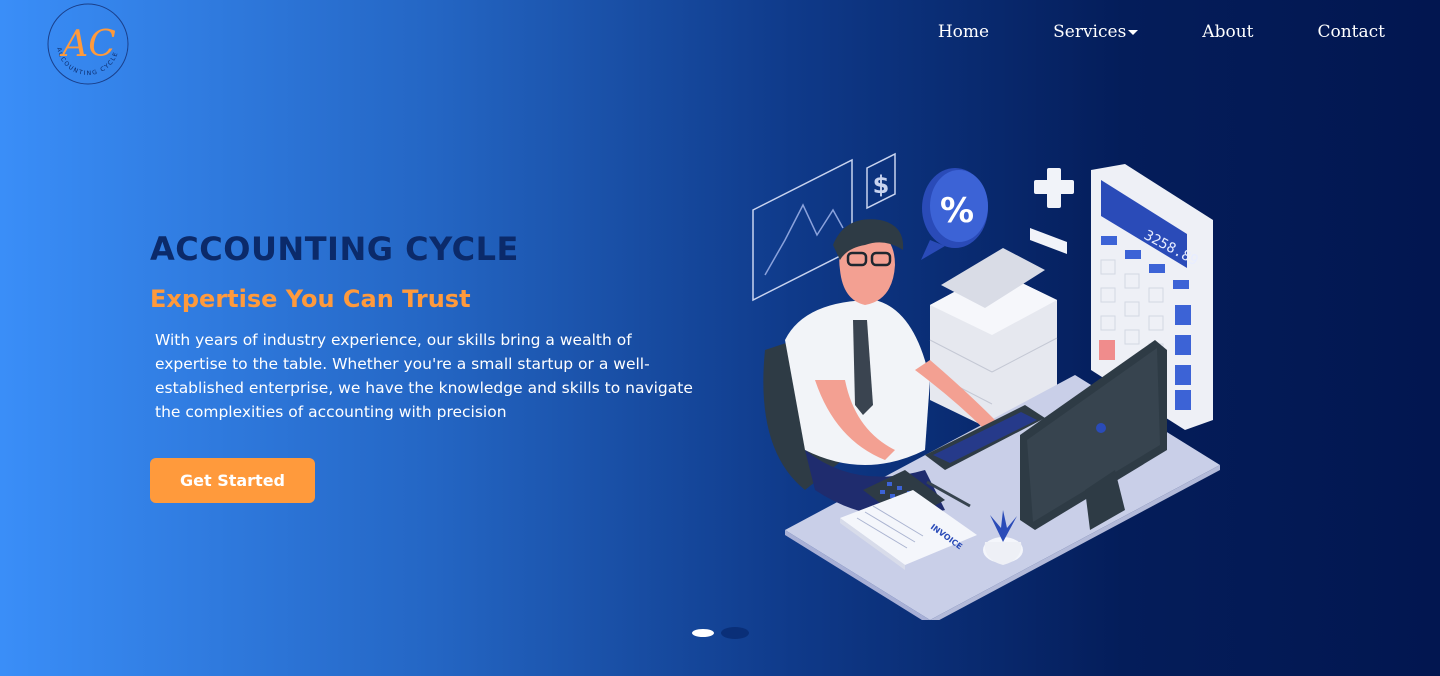 The image size is (1440, 676). I want to click on logo: ACCOUNTING CYCLE AC, so click(88, 44).